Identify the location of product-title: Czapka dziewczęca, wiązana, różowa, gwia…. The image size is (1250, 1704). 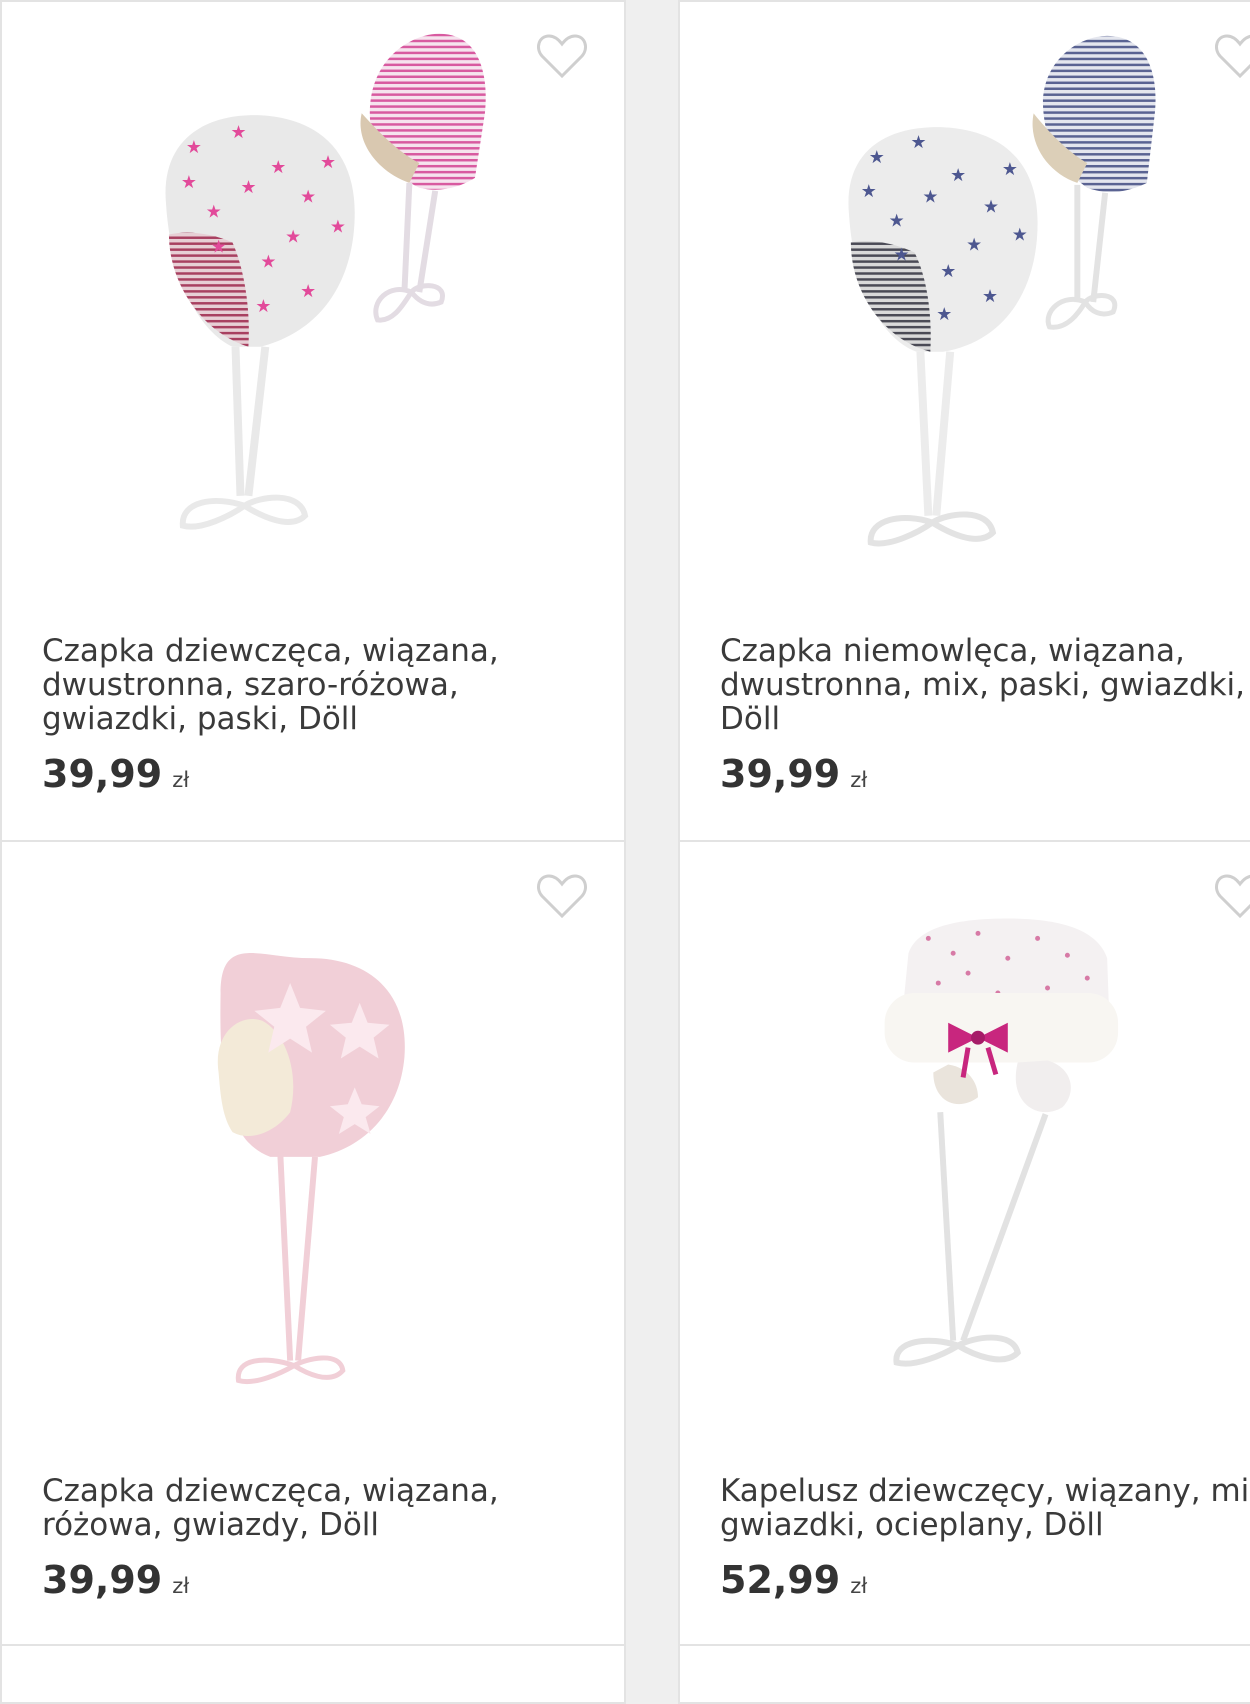
(322, 1508).